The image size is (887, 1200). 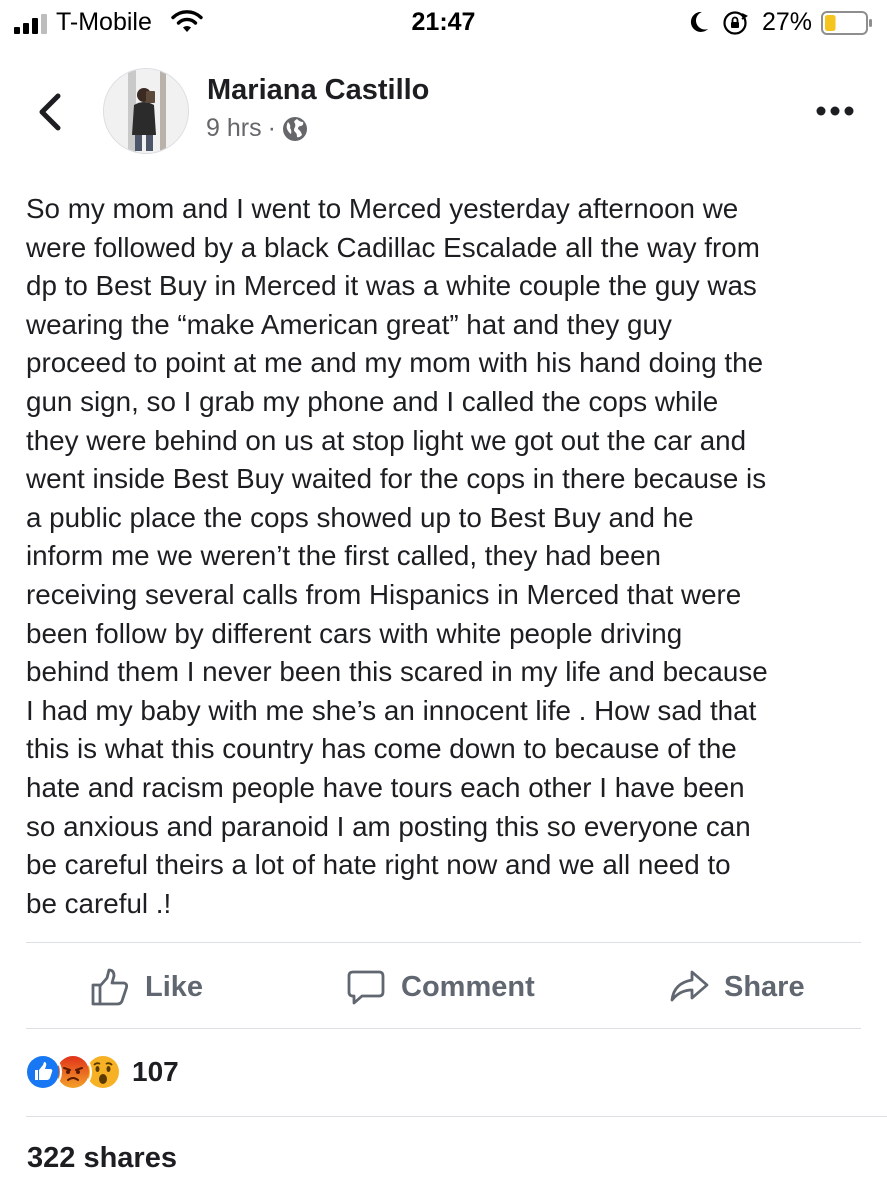 I want to click on profile-photo, so click(x=146, y=111).